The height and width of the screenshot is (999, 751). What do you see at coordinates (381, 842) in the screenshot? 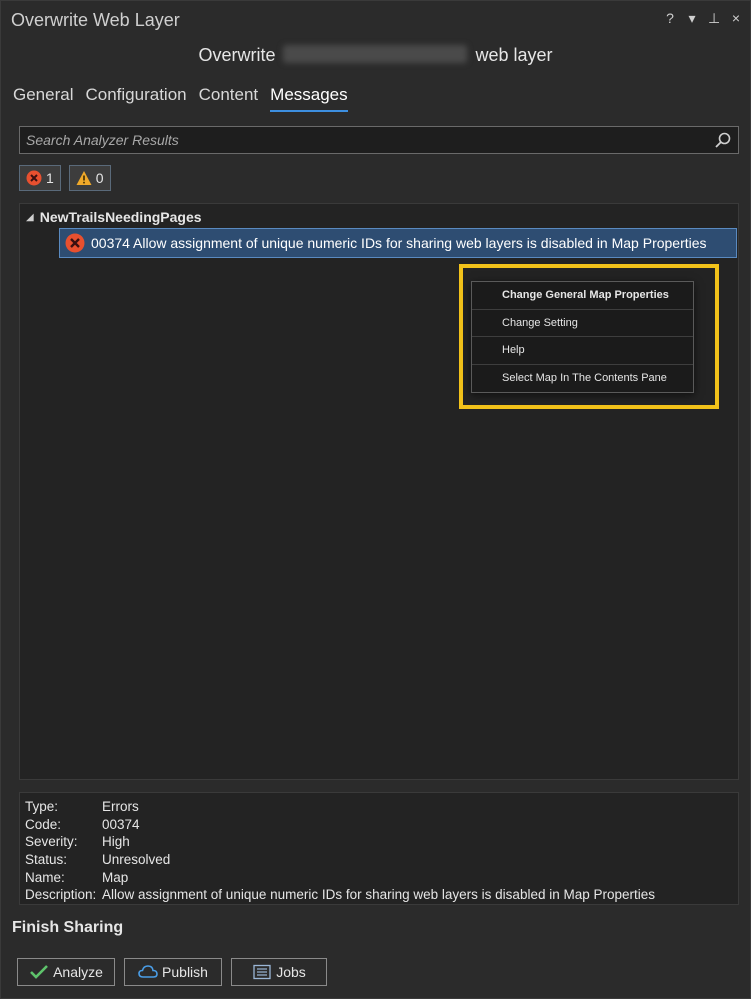
I see `detail-row-severity: Severity: High` at bounding box center [381, 842].